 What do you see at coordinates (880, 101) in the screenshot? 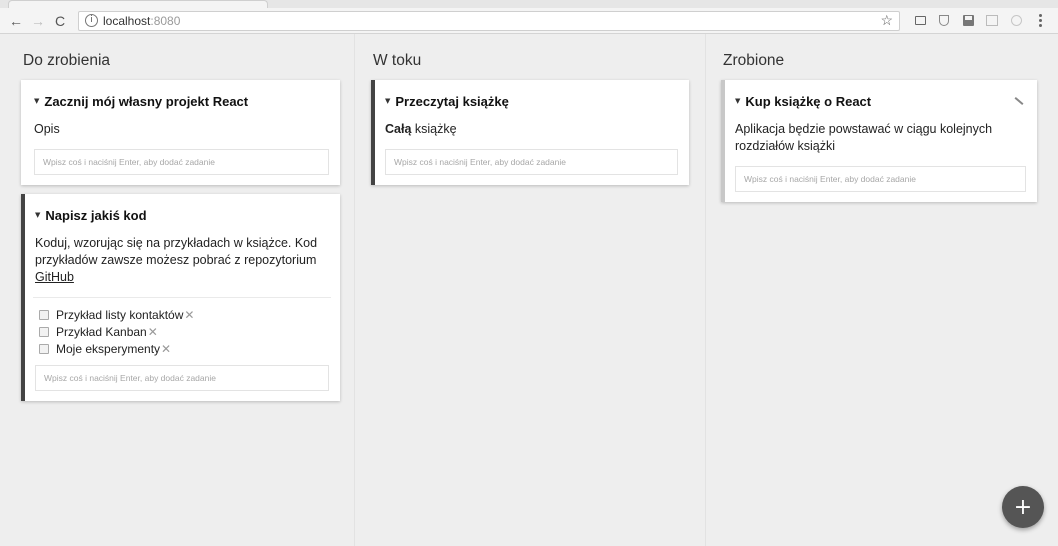
I see `note-header: ▼ Kup książkę o React` at bounding box center [880, 101].